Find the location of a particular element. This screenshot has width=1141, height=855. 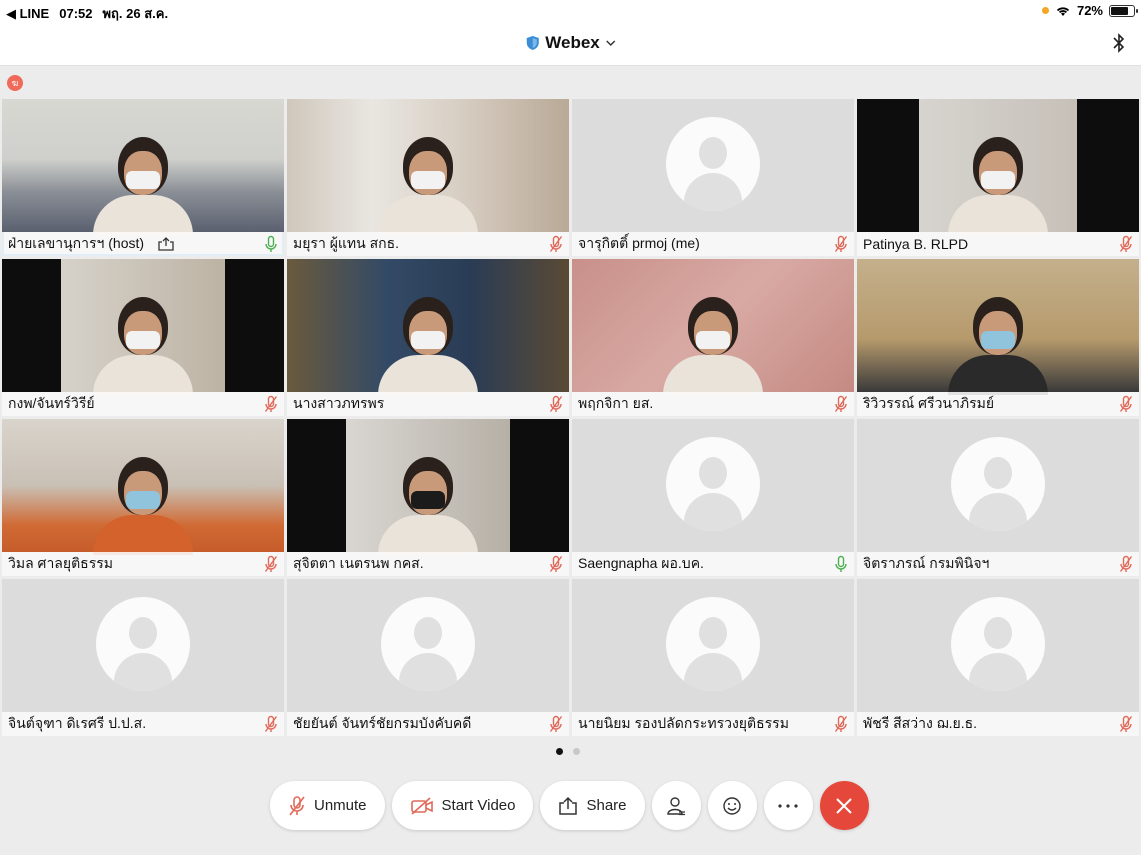

mic-in-use-indicator is located at coordinates (1045, 10).